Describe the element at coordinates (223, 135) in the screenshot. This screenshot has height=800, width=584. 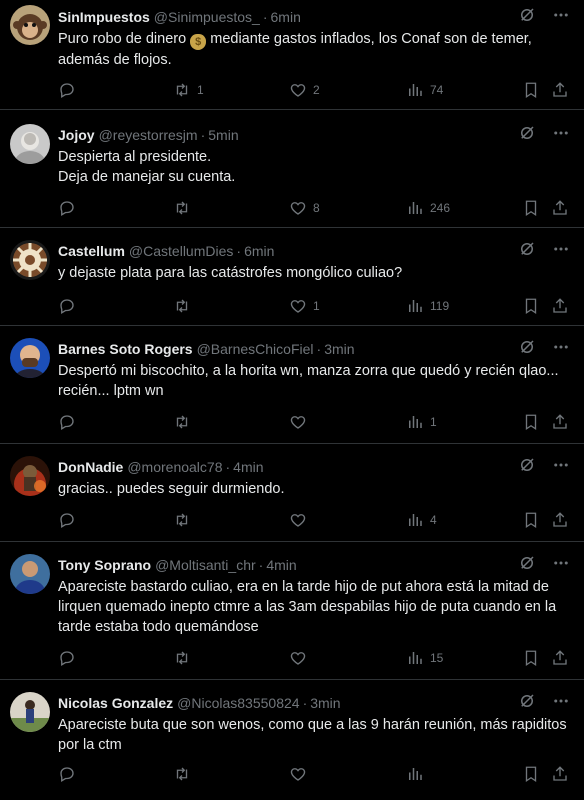
I see `timestamp: 5min` at that location.